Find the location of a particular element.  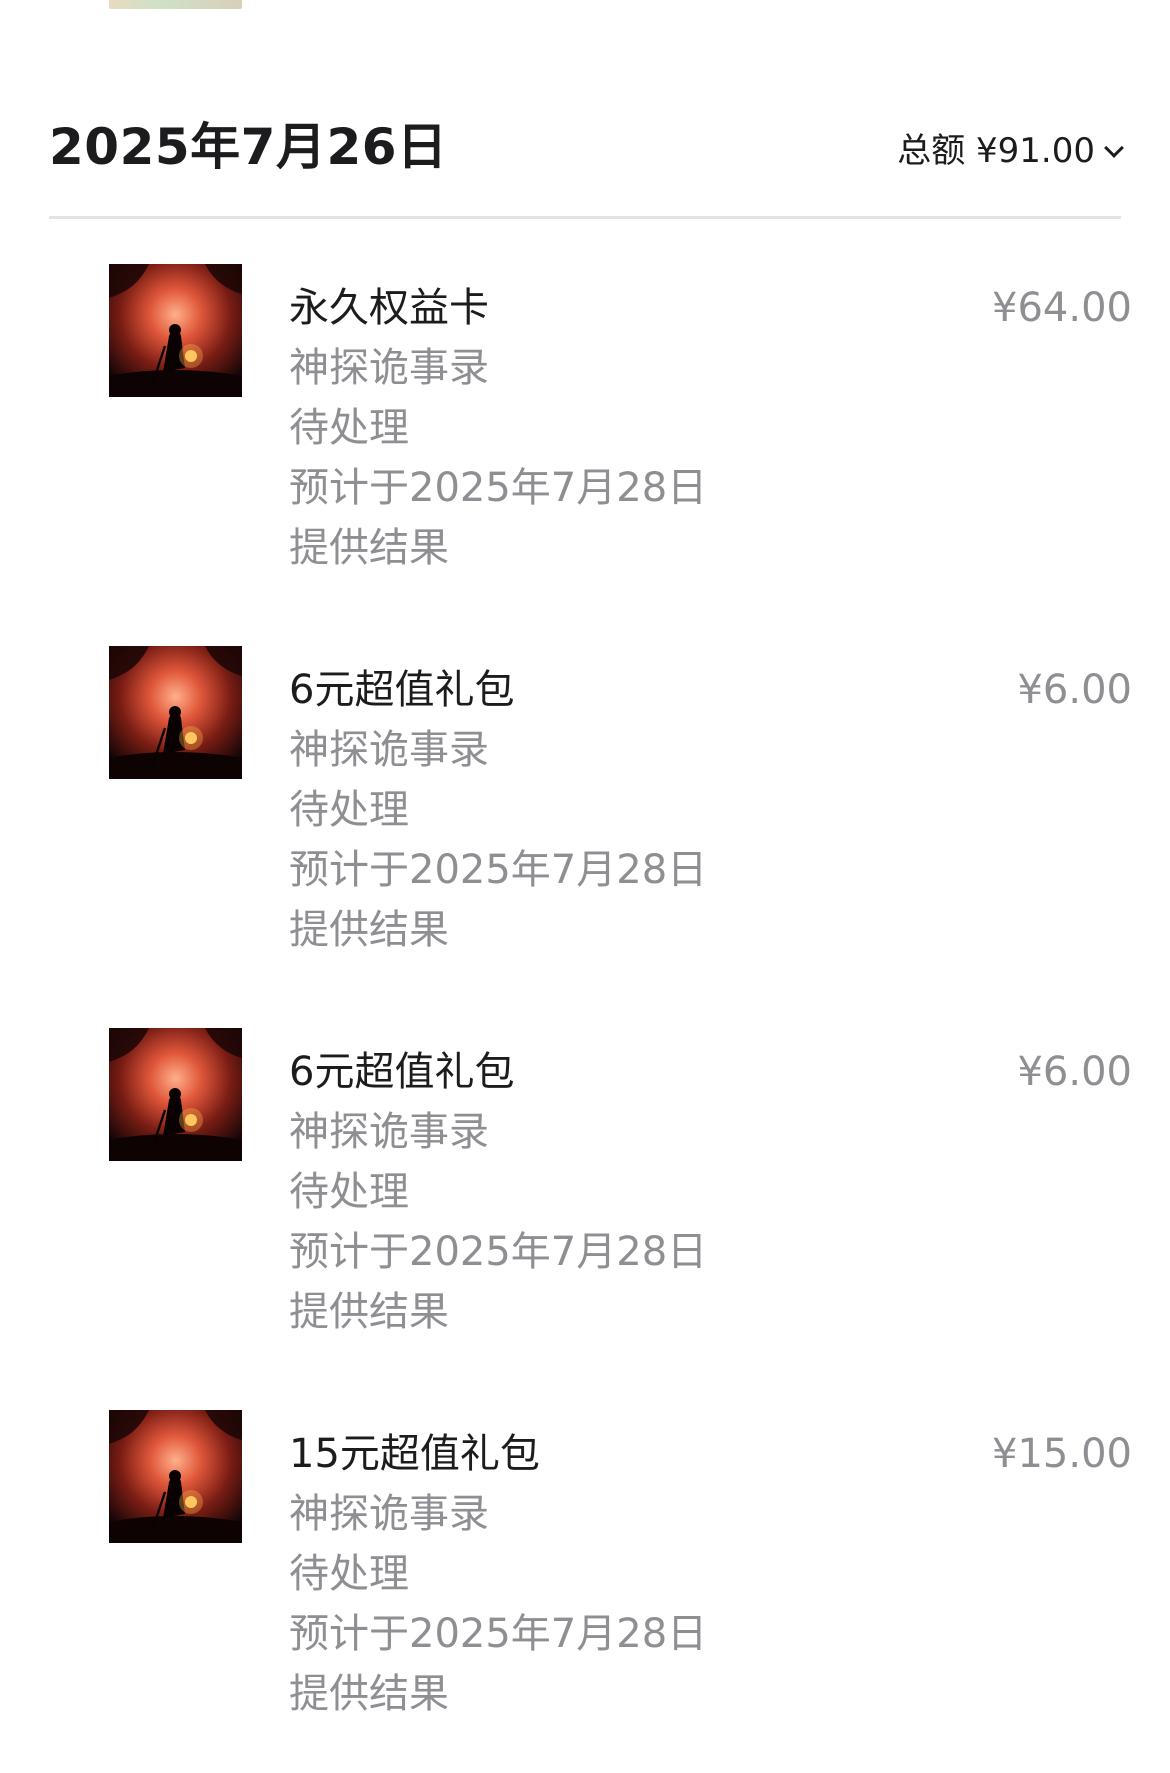

previous-item-thumbnail is located at coordinates (175, 4).